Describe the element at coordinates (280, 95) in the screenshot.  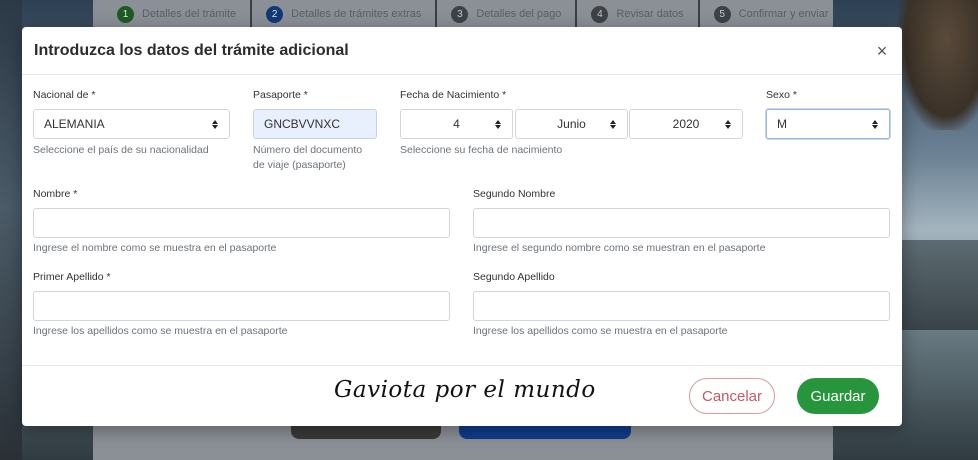
I see `passport-label: Pasaporte *` at that location.